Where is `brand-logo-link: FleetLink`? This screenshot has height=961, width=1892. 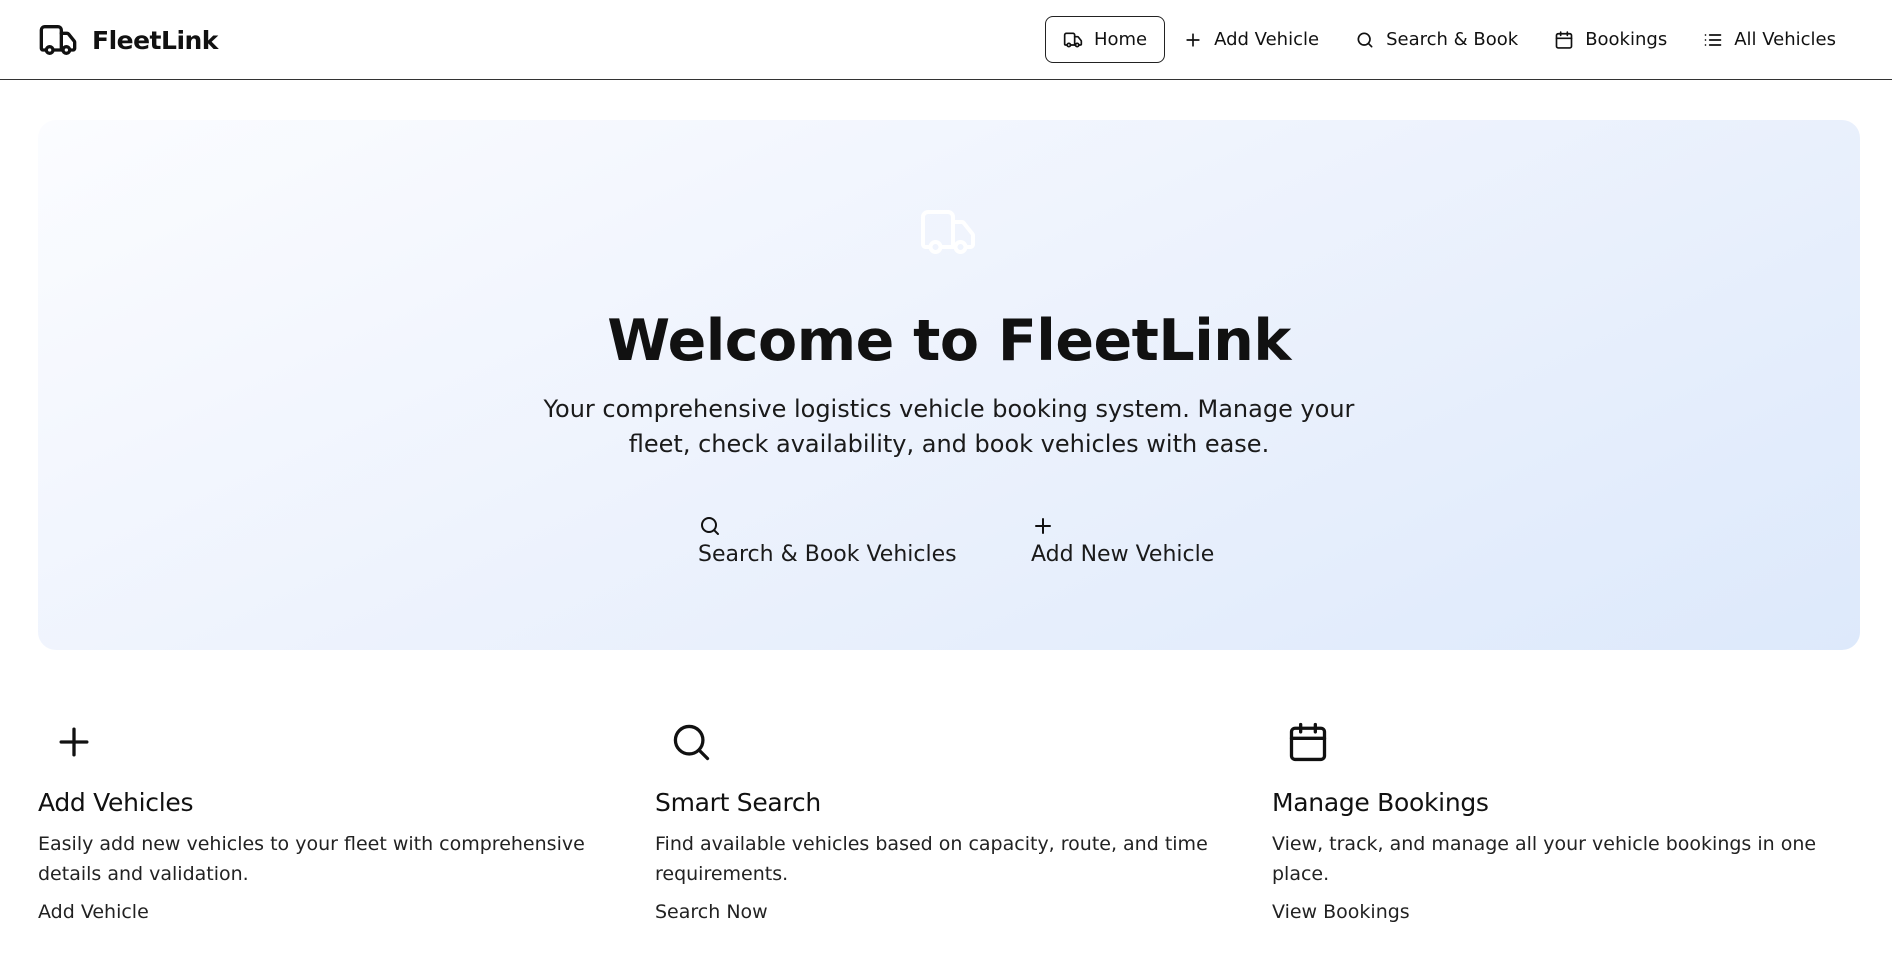
brand-logo-link: FleetLink is located at coordinates (128, 40).